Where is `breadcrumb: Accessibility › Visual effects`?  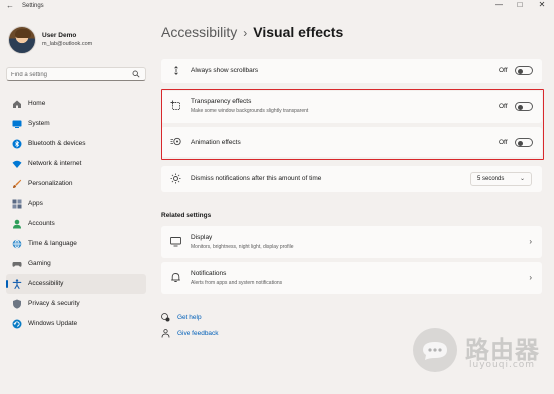
breadcrumb: Accessibility › Visual effects is located at coordinates (252, 35).